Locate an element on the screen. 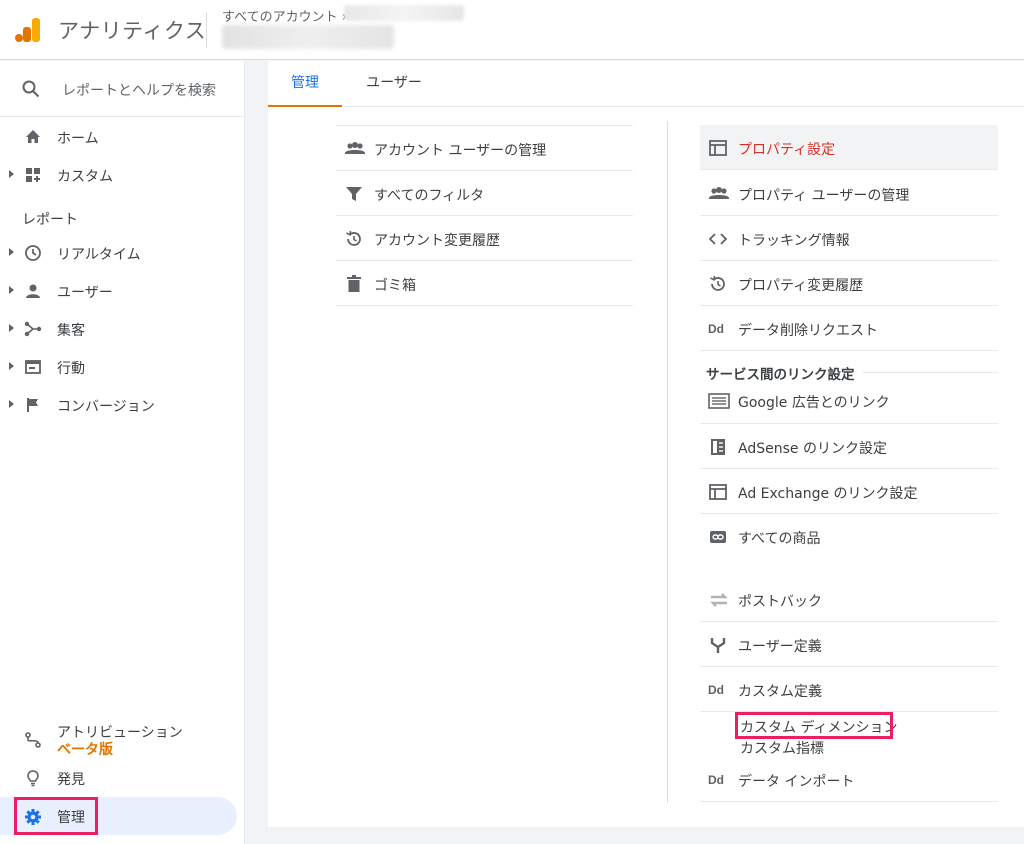 The image size is (1024, 844). breadcrumb: すべてのアカウント › is located at coordinates (284, 15).